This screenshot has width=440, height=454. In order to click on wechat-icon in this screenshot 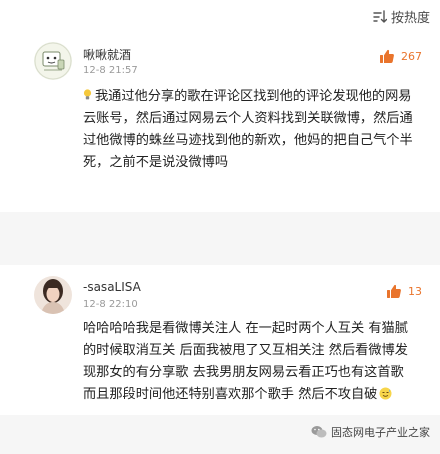, I will do `click(319, 432)`.